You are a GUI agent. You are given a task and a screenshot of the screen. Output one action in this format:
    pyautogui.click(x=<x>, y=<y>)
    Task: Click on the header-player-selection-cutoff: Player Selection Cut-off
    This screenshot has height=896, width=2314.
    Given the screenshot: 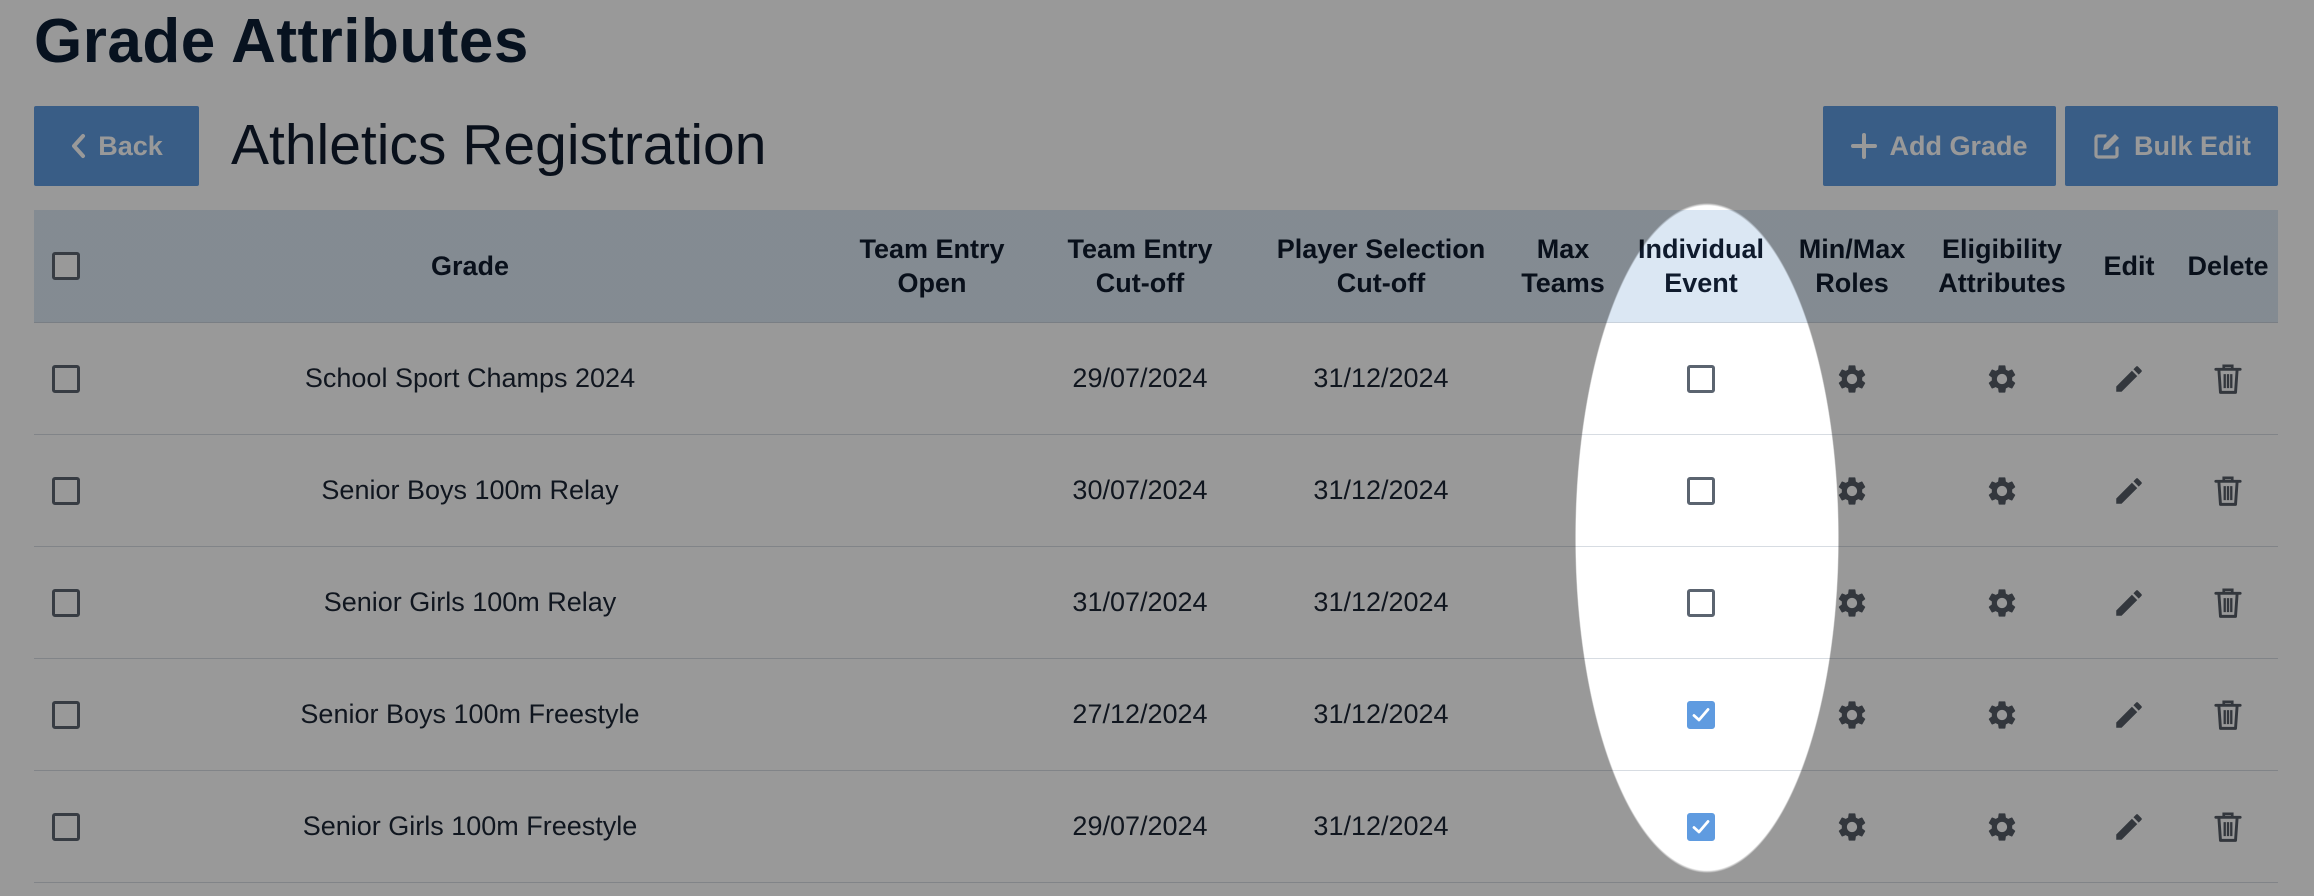 What is the action you would take?
    pyautogui.click(x=1381, y=266)
    